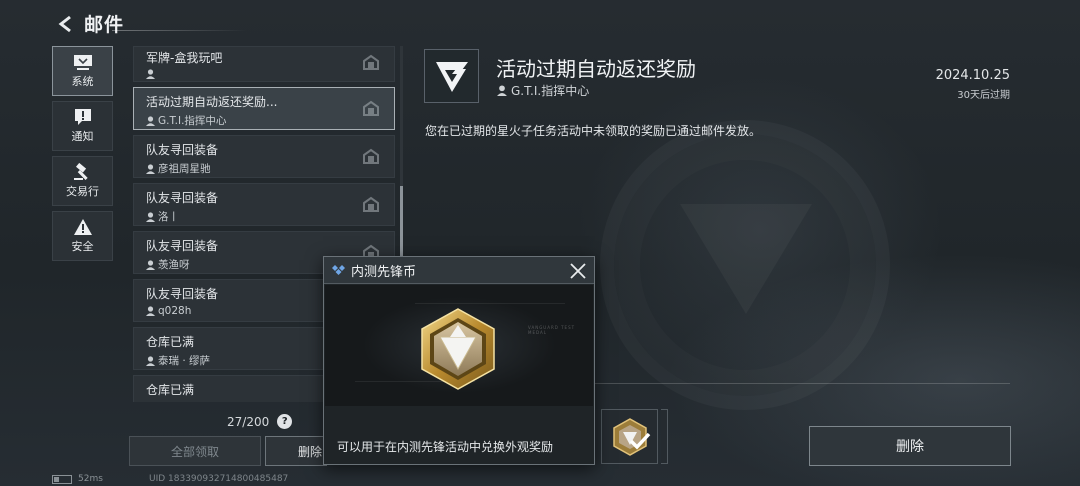  I want to click on mail-detail-title: 活动过期自动返还奖励, so click(596, 69).